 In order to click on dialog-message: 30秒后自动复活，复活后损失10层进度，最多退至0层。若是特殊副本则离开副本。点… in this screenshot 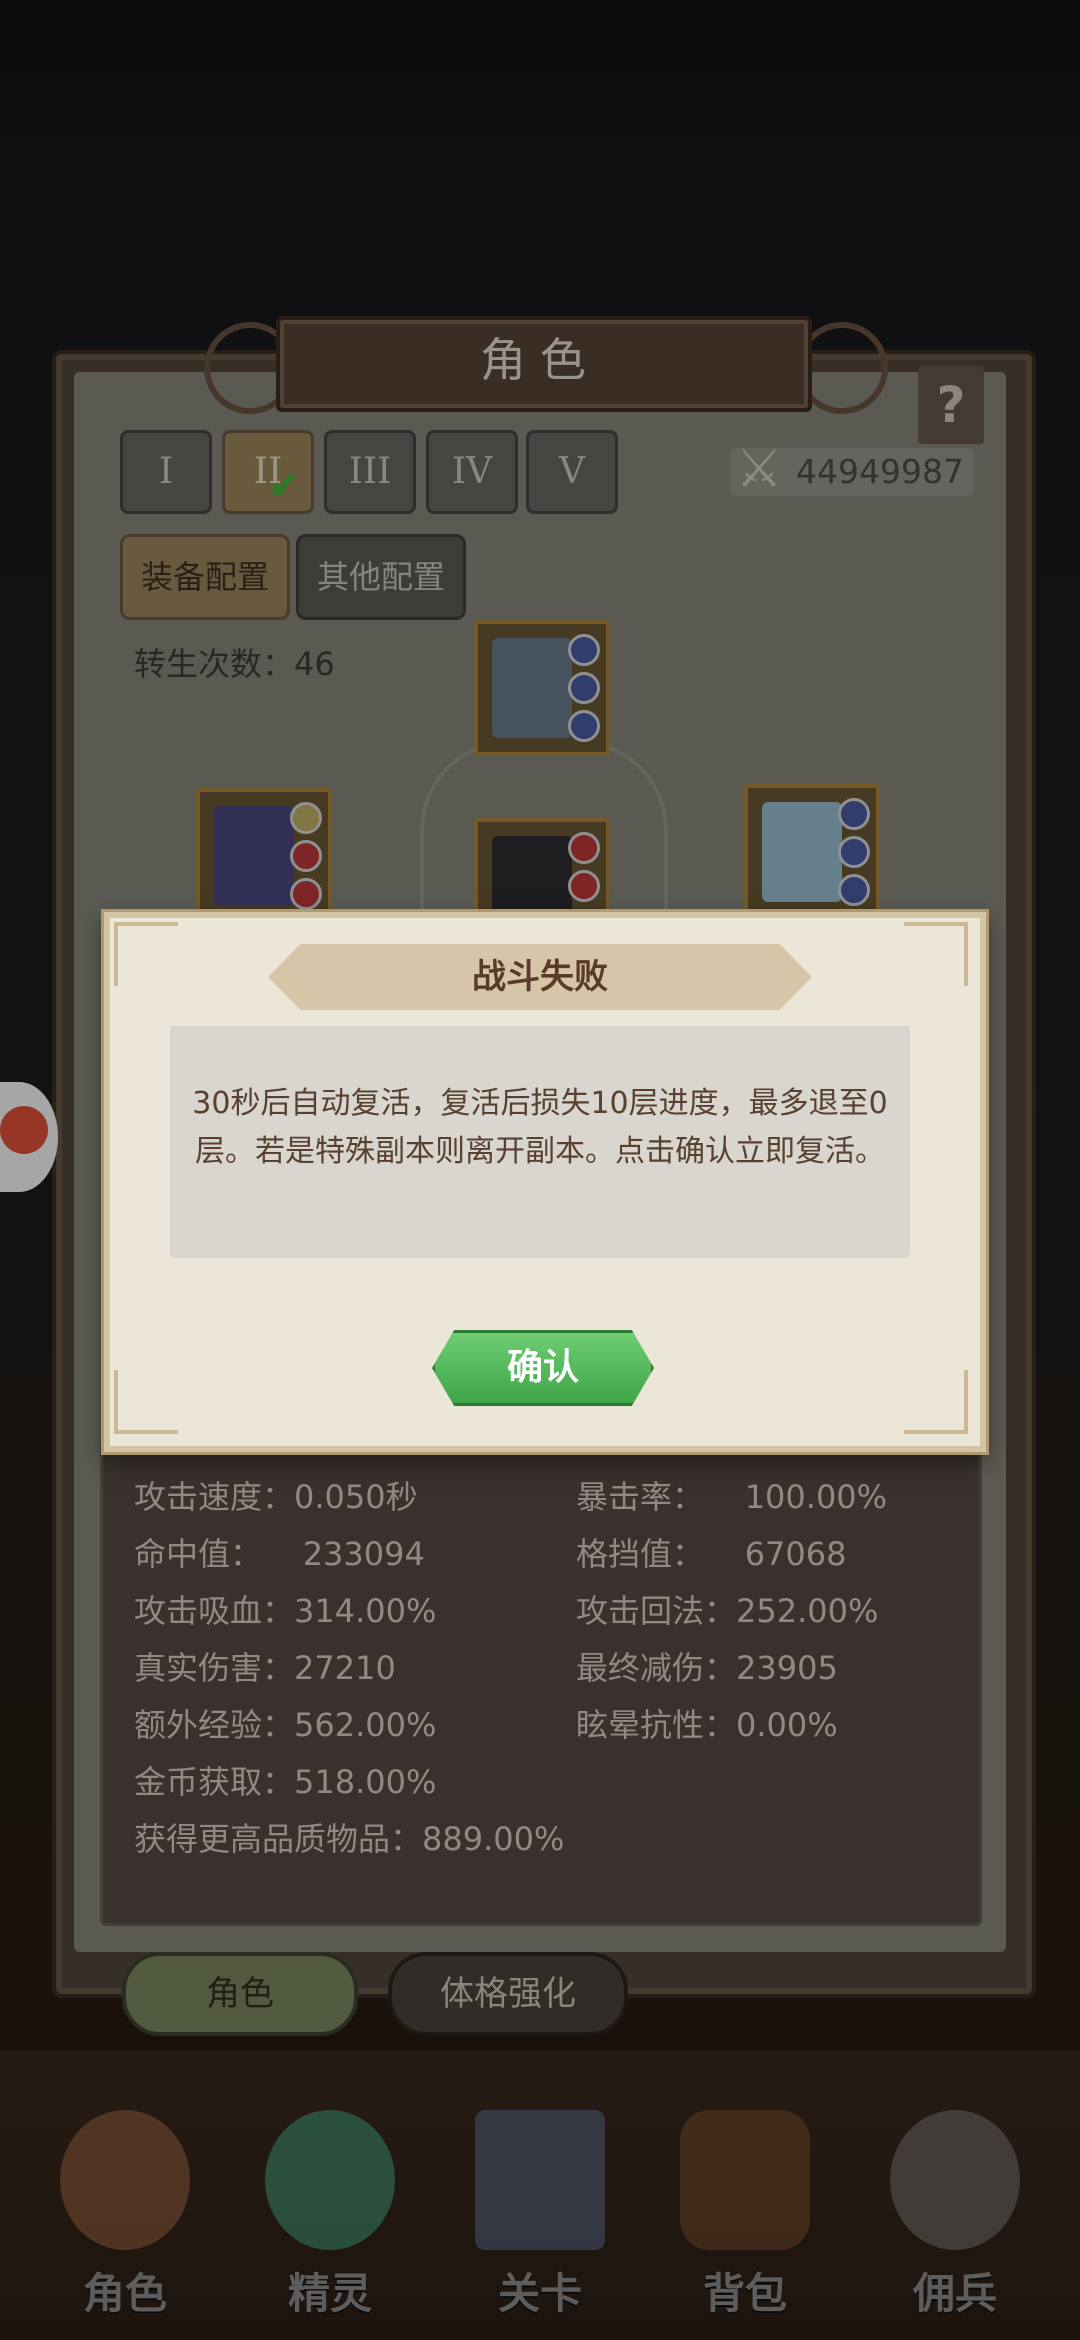, I will do `click(540, 1127)`.